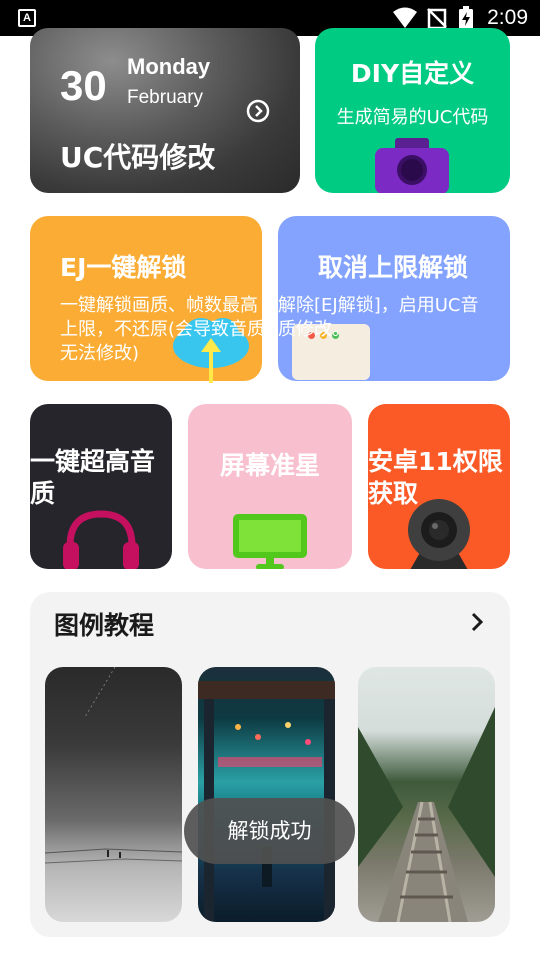 The image size is (540, 960). I want to click on monitor-icon, so click(270, 541).